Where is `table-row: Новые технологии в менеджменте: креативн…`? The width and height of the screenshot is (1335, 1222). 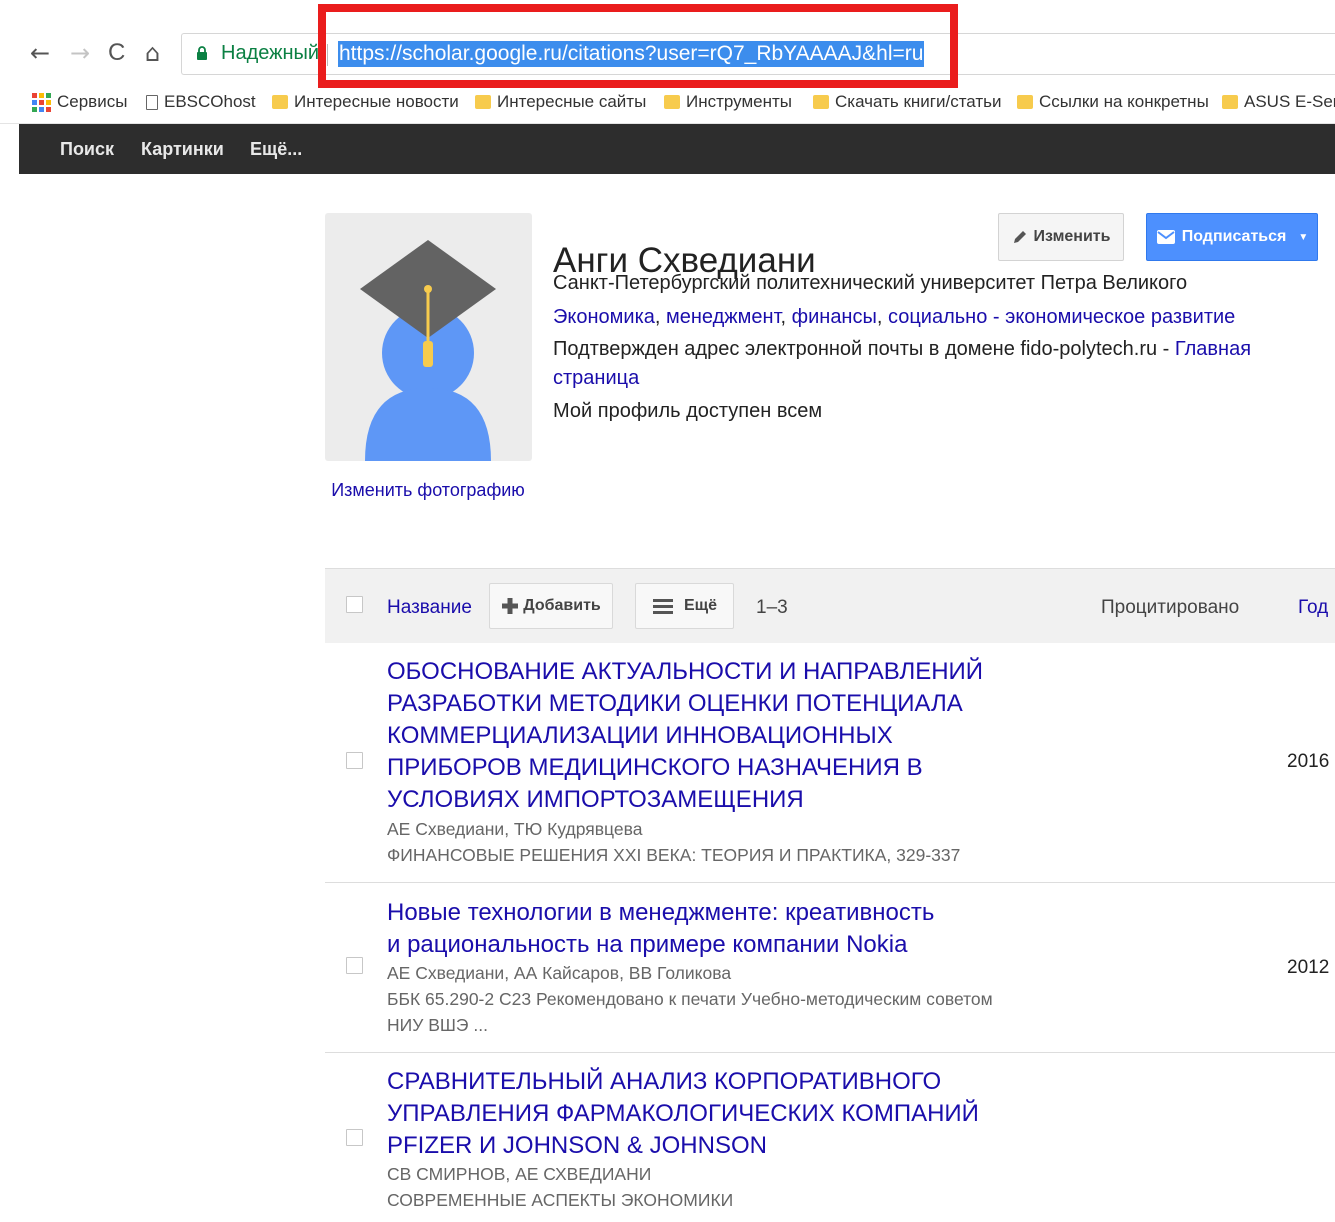
table-row: Новые технологии в менеджменте: креативн… is located at coordinates (830, 968).